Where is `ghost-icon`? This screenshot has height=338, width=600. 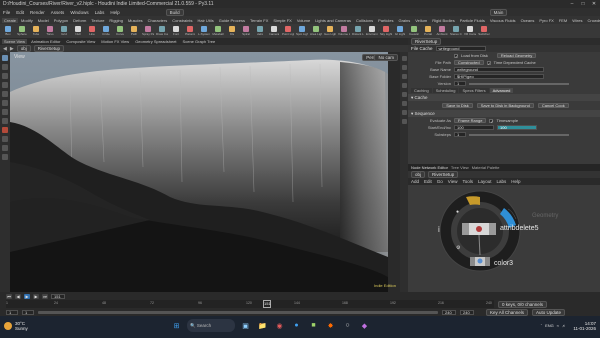 ghost-icon is located at coordinates (404, 103).